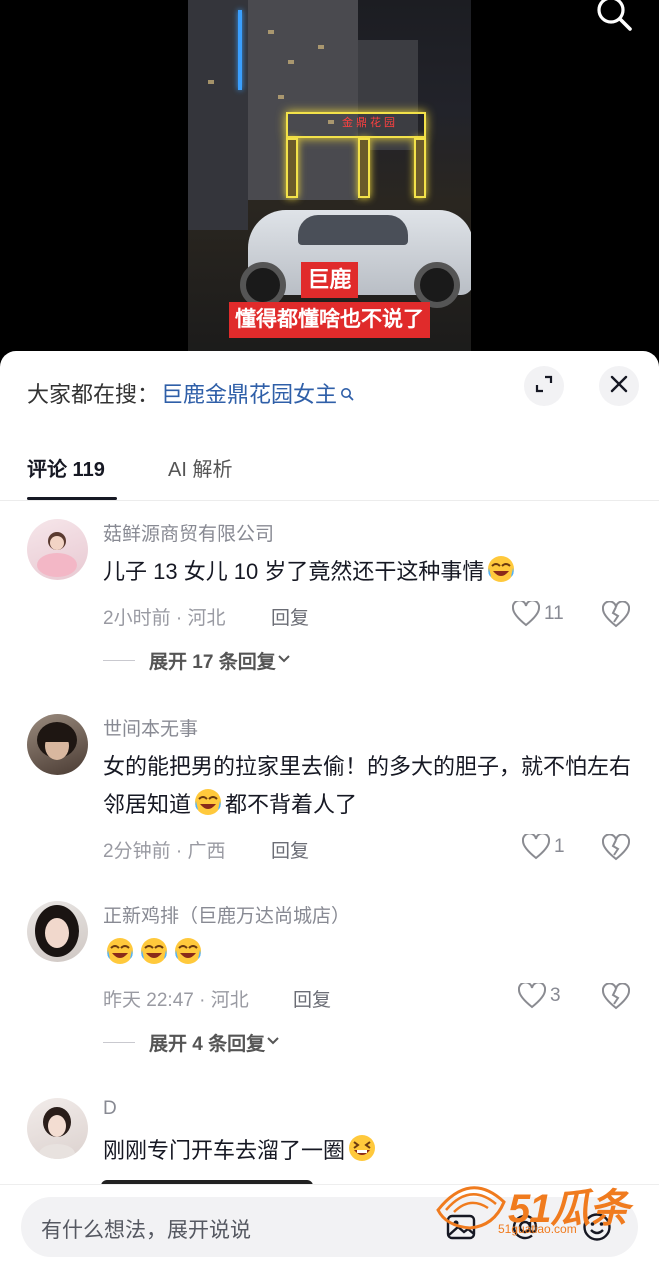  I want to click on gate-sign: 金鼎花园, so click(370, 122).